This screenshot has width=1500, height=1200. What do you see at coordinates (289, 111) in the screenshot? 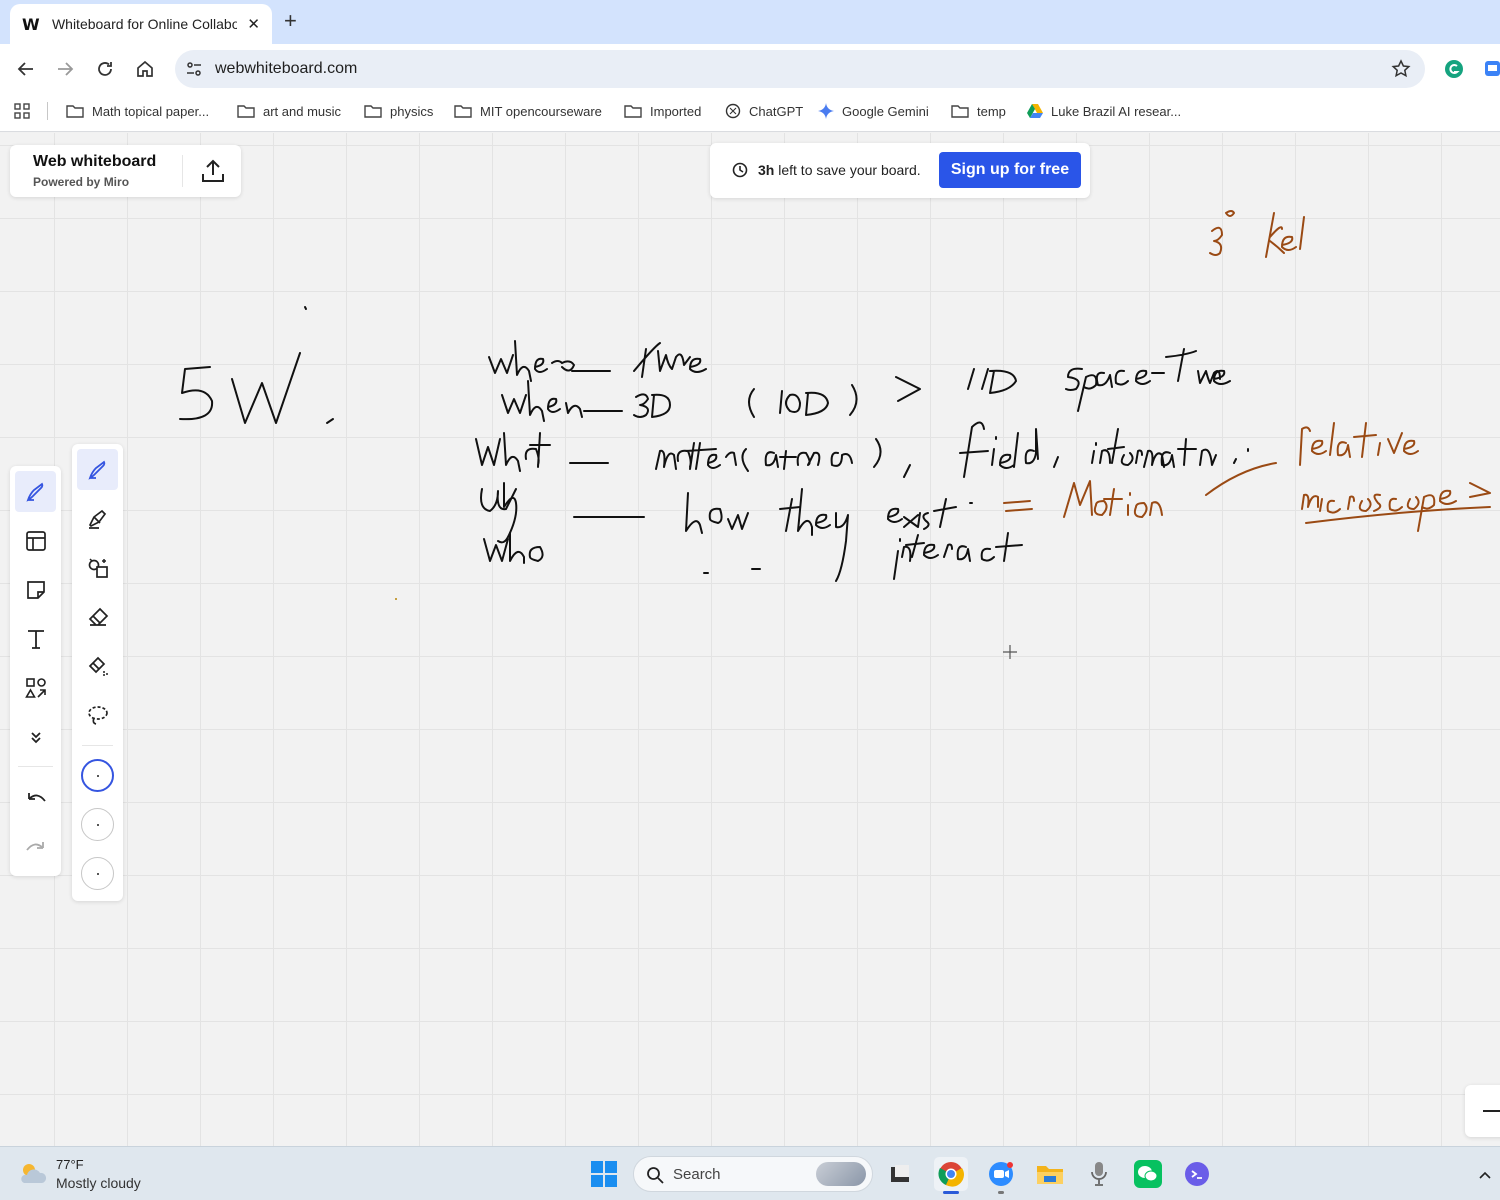
I see `bookmark-art-and-music: art and music` at bounding box center [289, 111].